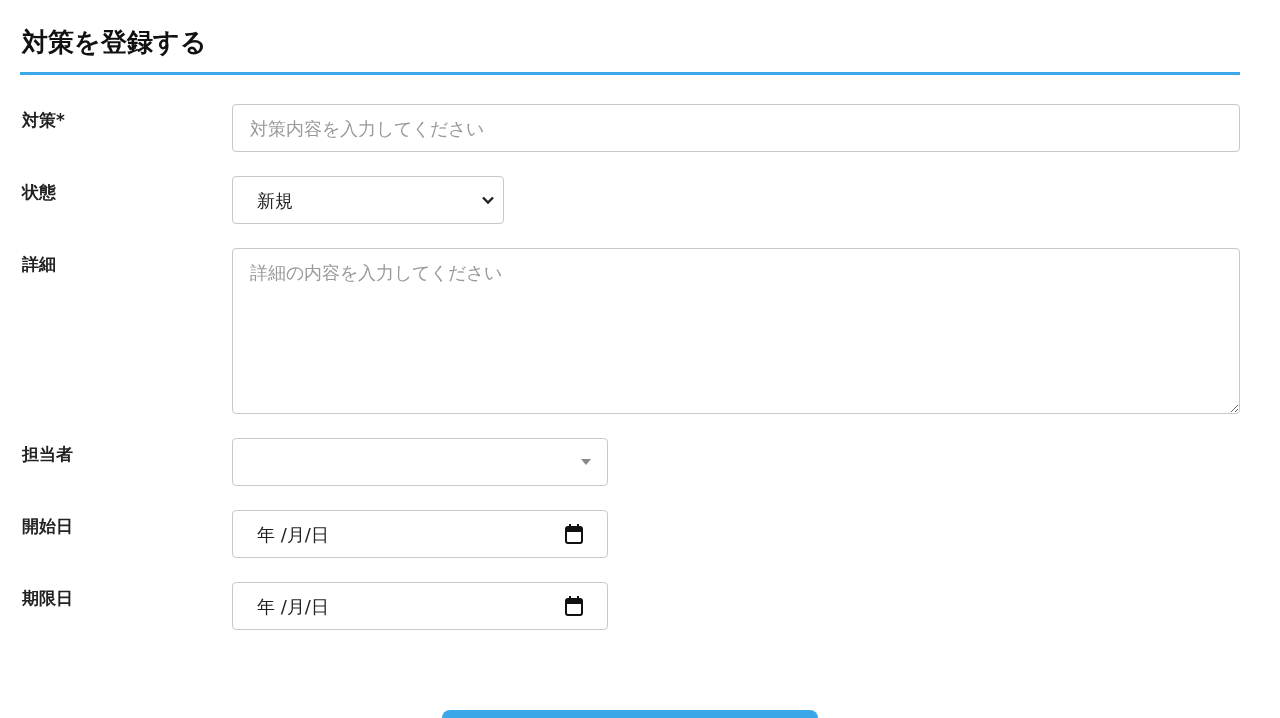  I want to click on assignee-dropdown, so click(420, 462).